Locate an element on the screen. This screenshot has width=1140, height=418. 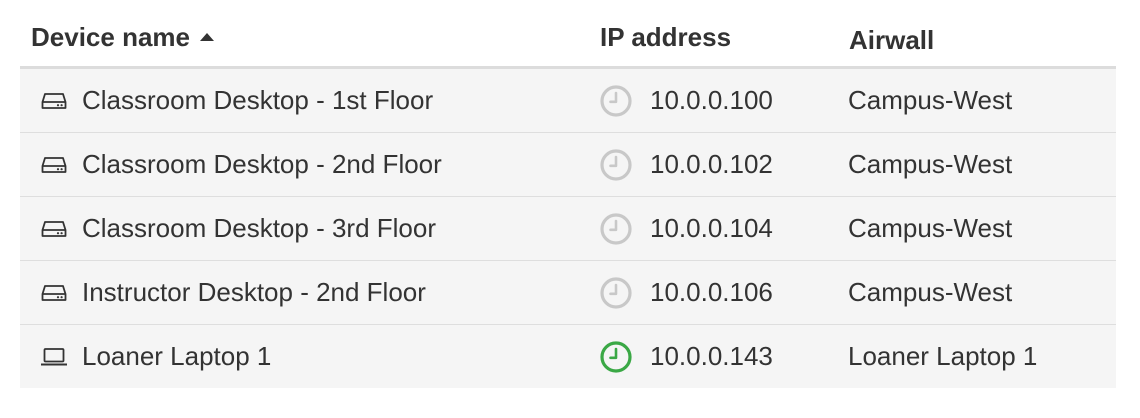
airwall-name: Loaner Laptop 1 is located at coordinates (943, 356).